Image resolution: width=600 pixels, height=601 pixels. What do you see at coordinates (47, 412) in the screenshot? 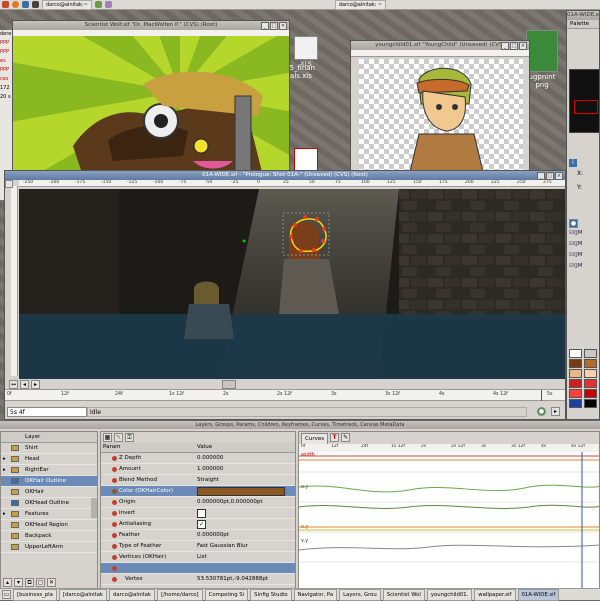
I see `time-field: 5s 4f` at bounding box center [47, 412].